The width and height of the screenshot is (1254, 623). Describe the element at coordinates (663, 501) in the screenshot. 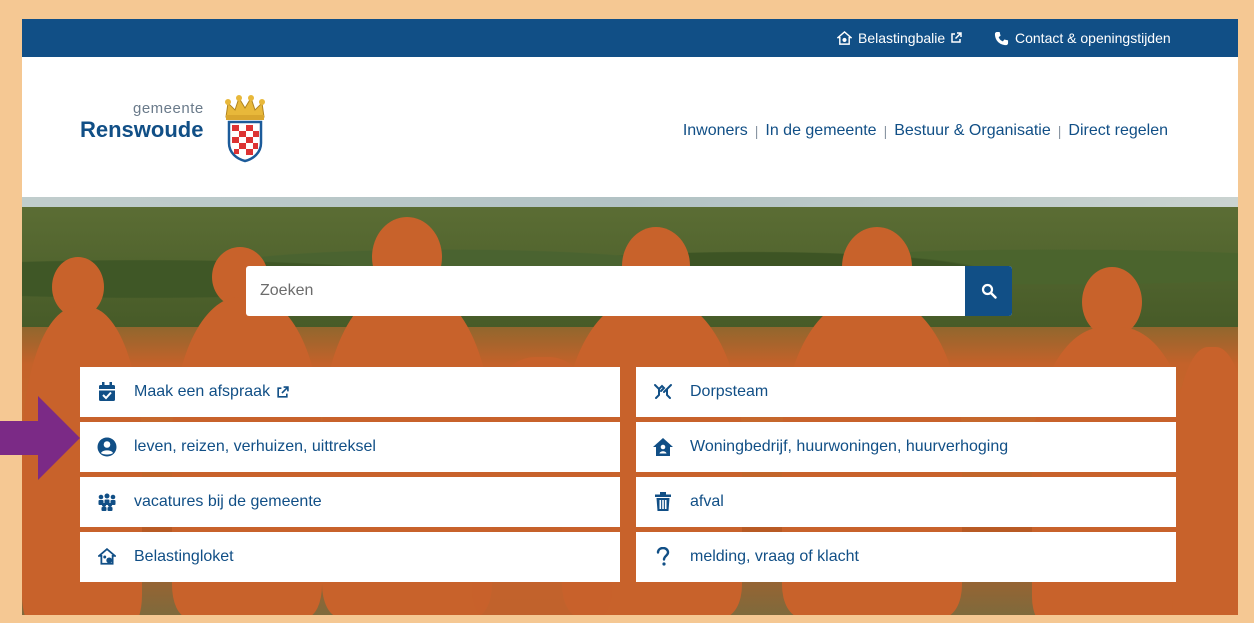

I see `trash-icon` at that location.